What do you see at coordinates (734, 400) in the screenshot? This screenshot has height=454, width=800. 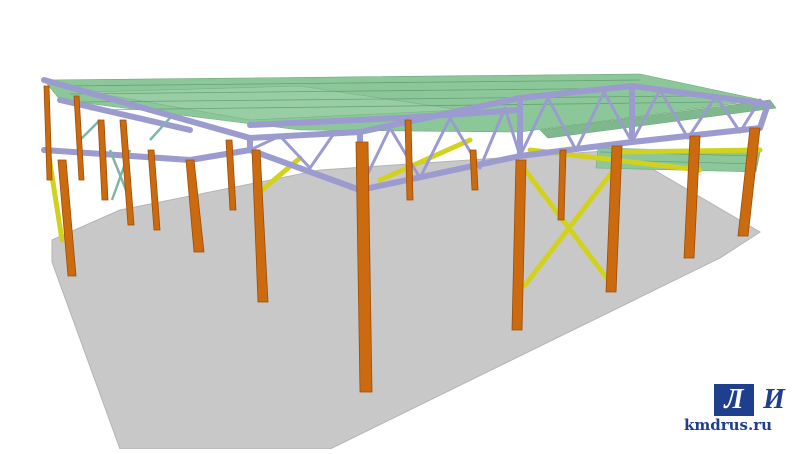 I see `logo-letter-l: Л` at bounding box center [734, 400].